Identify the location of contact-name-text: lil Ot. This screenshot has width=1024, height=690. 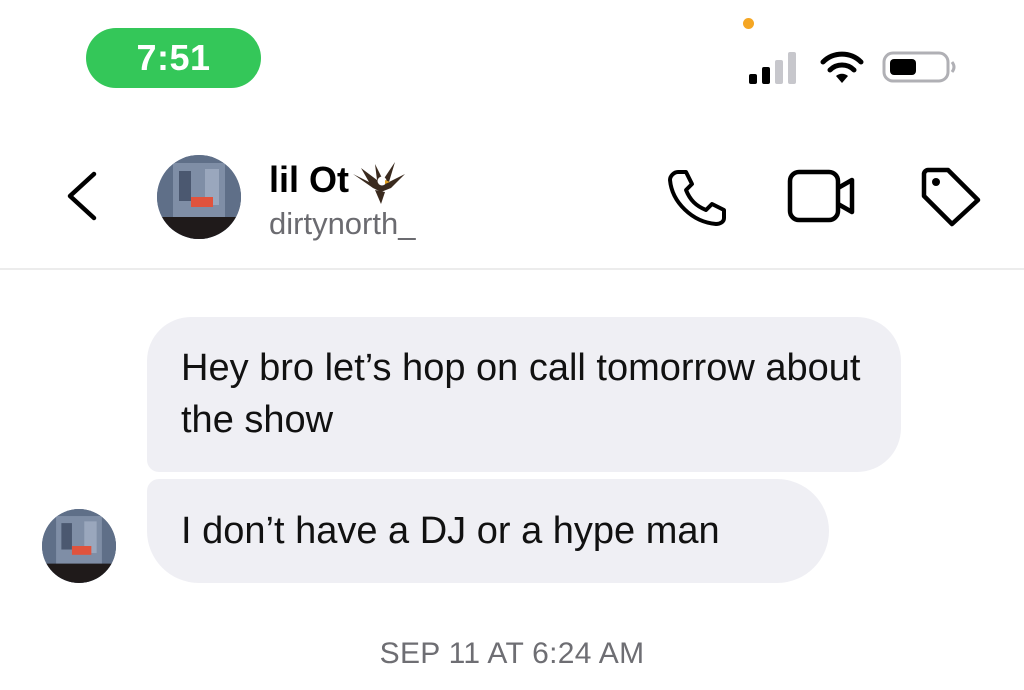
(309, 179).